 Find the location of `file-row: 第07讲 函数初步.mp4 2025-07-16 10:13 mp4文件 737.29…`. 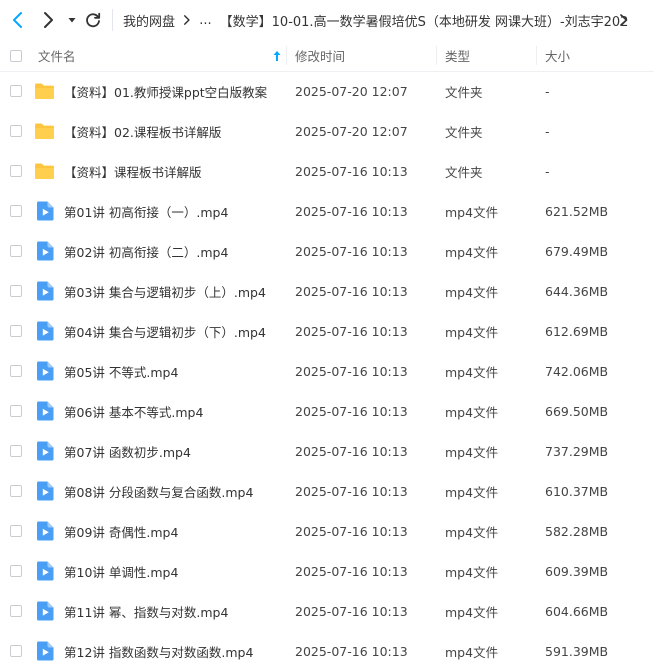

file-row: 第07讲 函数初步.mp4 2025-07-16 10:13 mp4文件 737.29… is located at coordinates (327, 451).